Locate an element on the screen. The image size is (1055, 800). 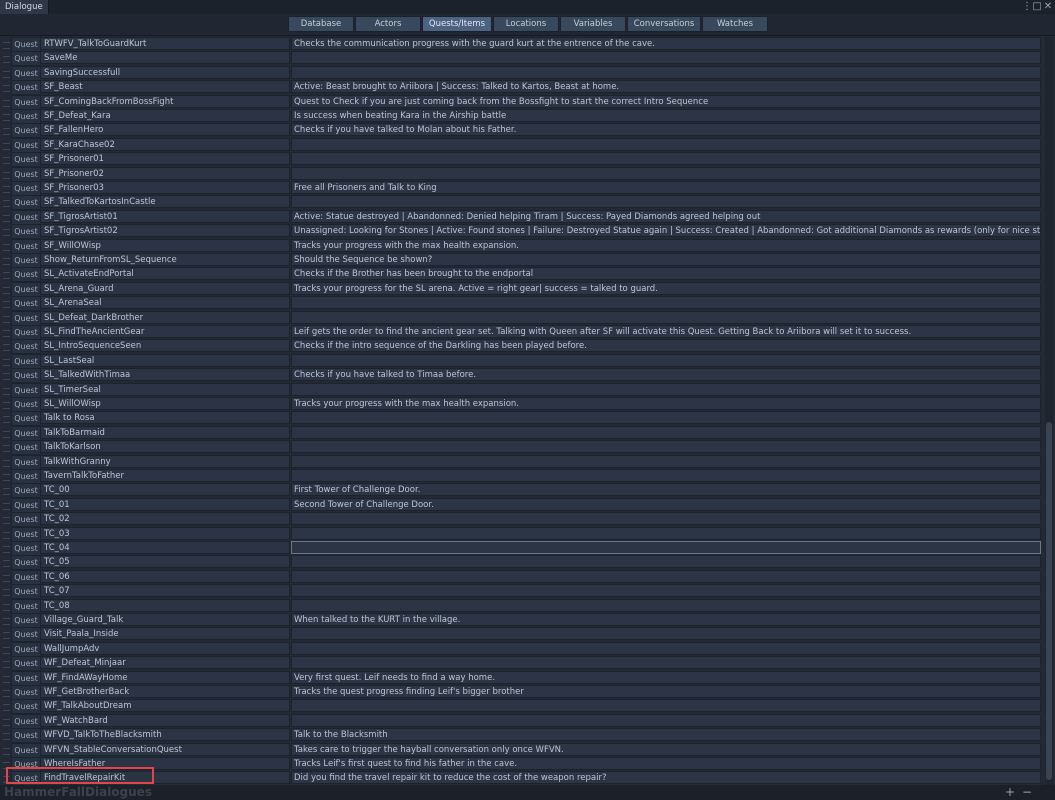
quest-name-field: TC_03 is located at coordinates (165, 533).